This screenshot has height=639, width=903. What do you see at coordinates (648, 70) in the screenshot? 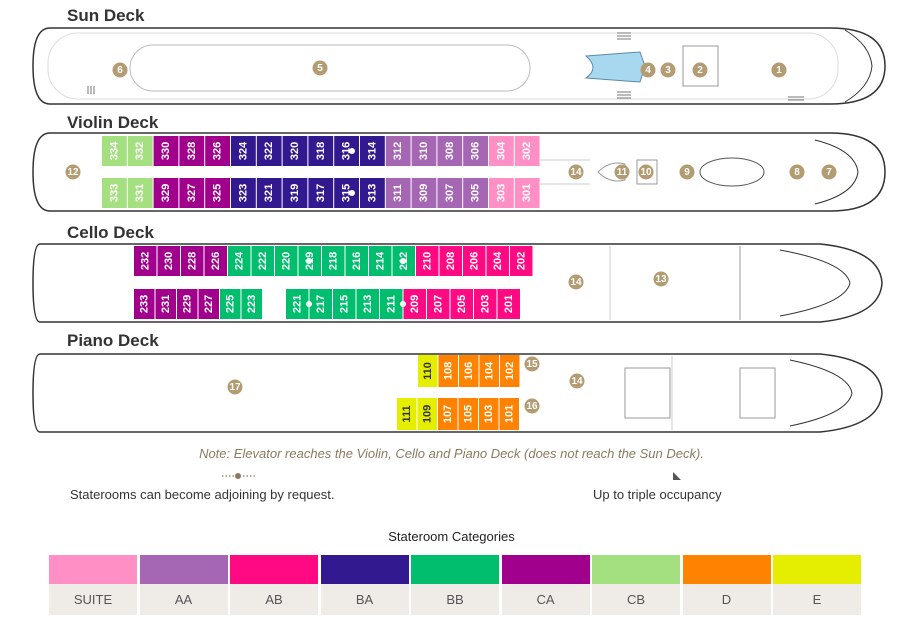
I see `poi-label: 4` at bounding box center [648, 70].